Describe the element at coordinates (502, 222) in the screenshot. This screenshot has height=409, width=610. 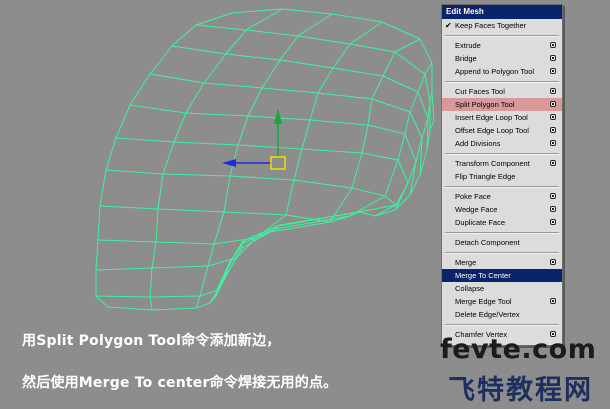
I see `menu-item-duplicate-face: Duplicate Face` at that location.